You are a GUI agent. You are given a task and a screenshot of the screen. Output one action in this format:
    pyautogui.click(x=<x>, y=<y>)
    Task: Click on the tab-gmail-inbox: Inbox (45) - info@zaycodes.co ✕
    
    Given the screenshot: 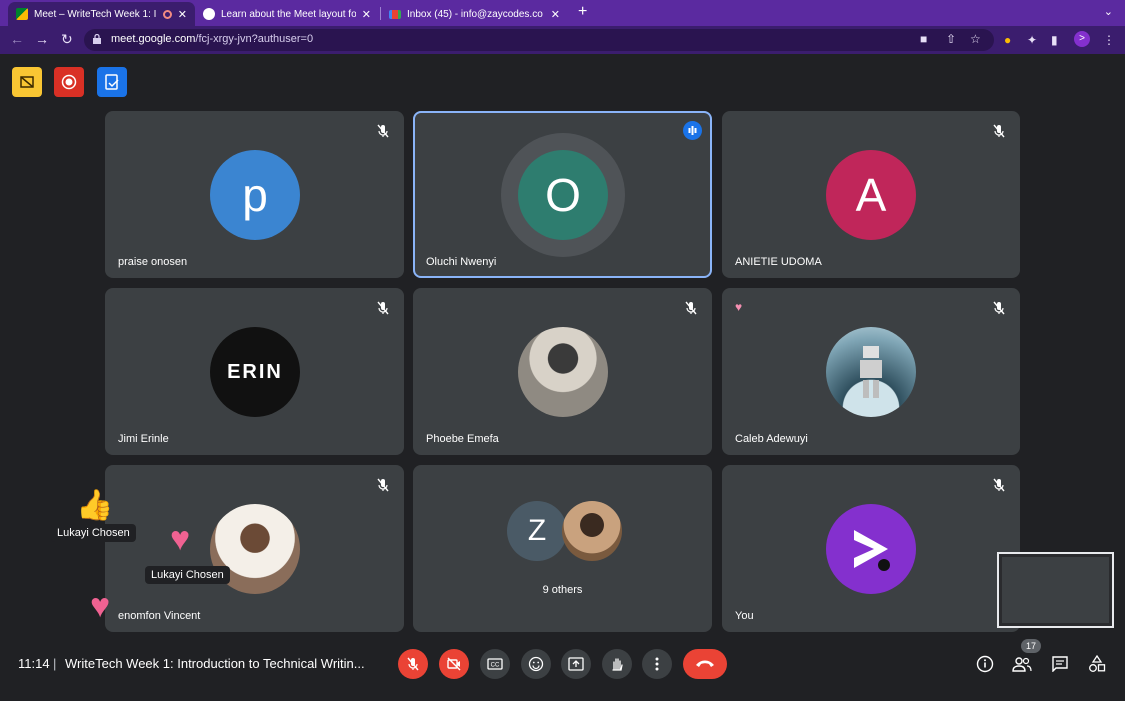 What is the action you would take?
    pyautogui.click(x=474, y=14)
    